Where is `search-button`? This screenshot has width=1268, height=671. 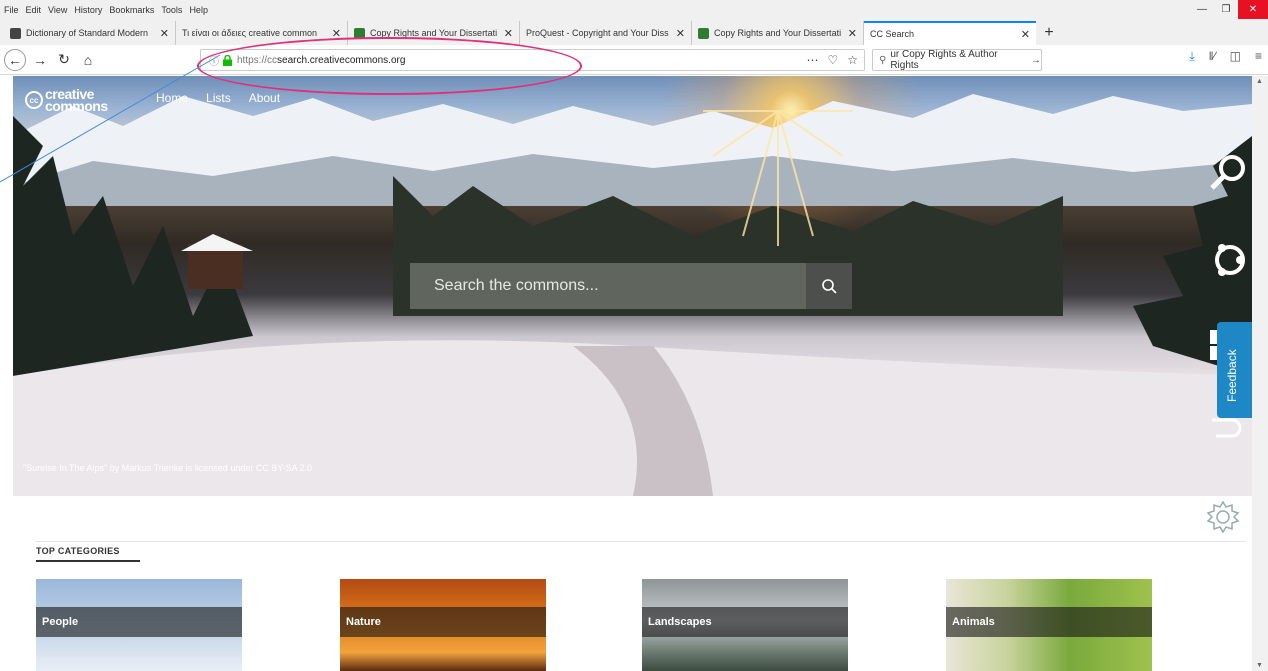 search-button is located at coordinates (829, 286).